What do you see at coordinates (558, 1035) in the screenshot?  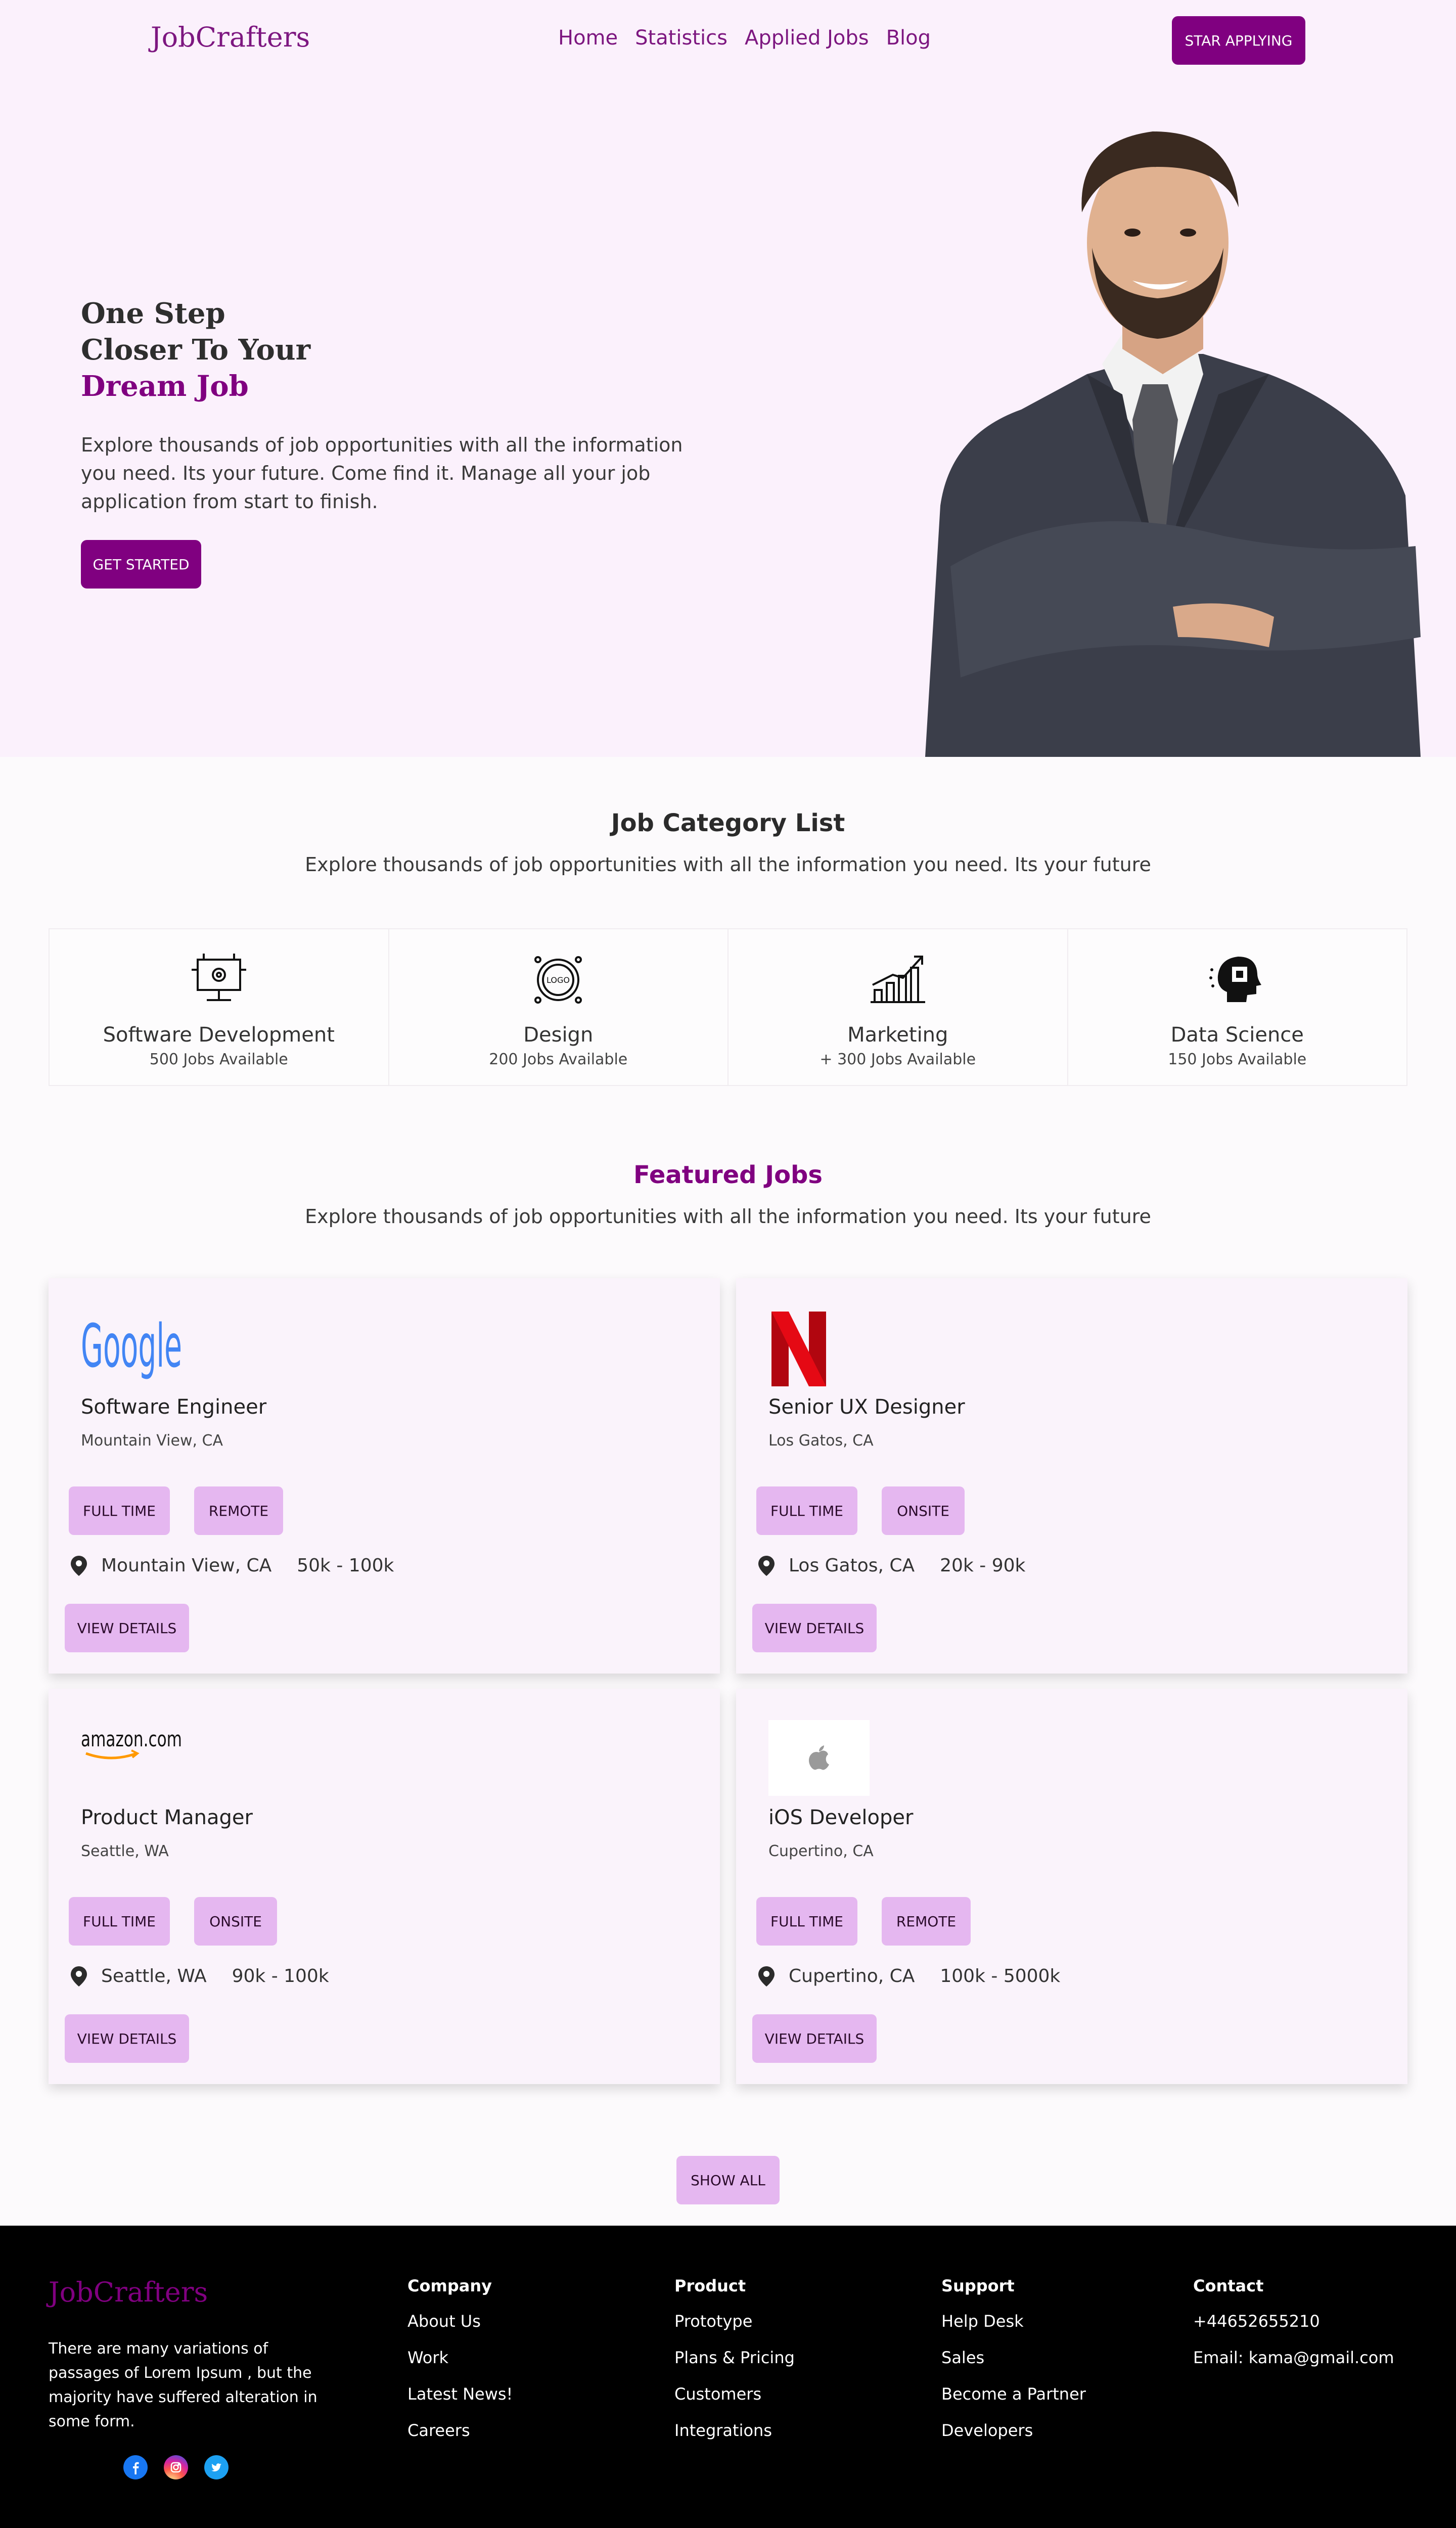 I see `category-name: Design` at bounding box center [558, 1035].